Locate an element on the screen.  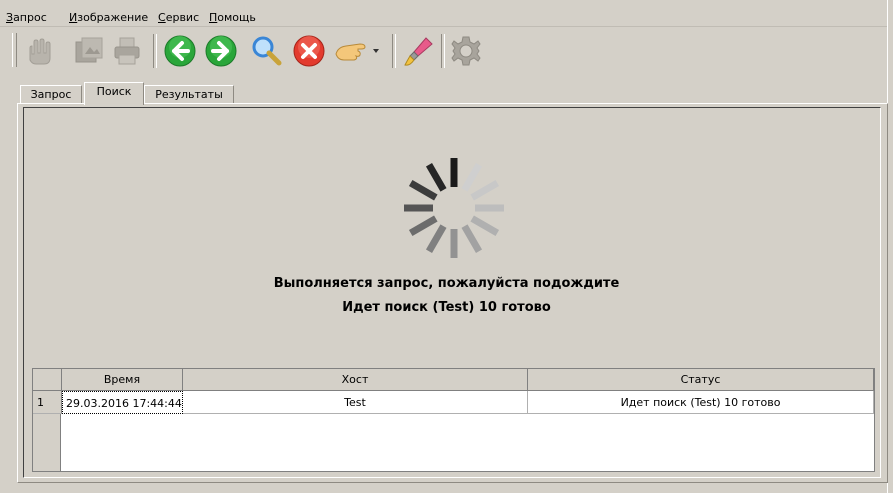
column-header-host: Хост is located at coordinates (355, 380).